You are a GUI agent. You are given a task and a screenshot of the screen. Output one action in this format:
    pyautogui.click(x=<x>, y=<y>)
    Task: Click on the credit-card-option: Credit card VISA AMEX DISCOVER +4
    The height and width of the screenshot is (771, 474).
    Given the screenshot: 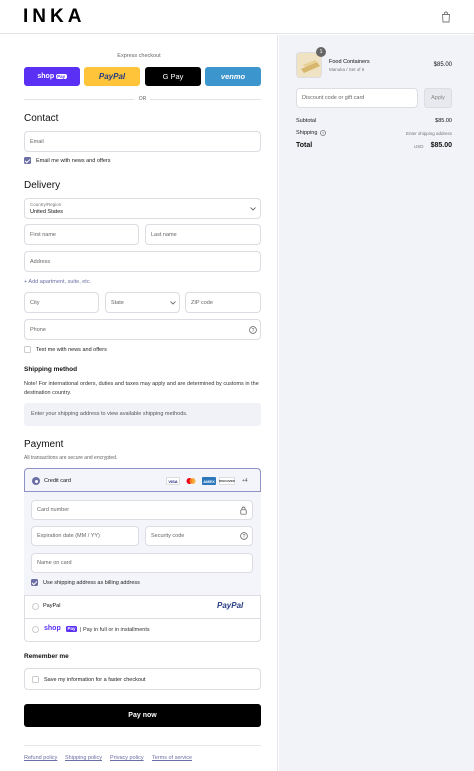 What is the action you would take?
    pyautogui.click(x=142, y=480)
    